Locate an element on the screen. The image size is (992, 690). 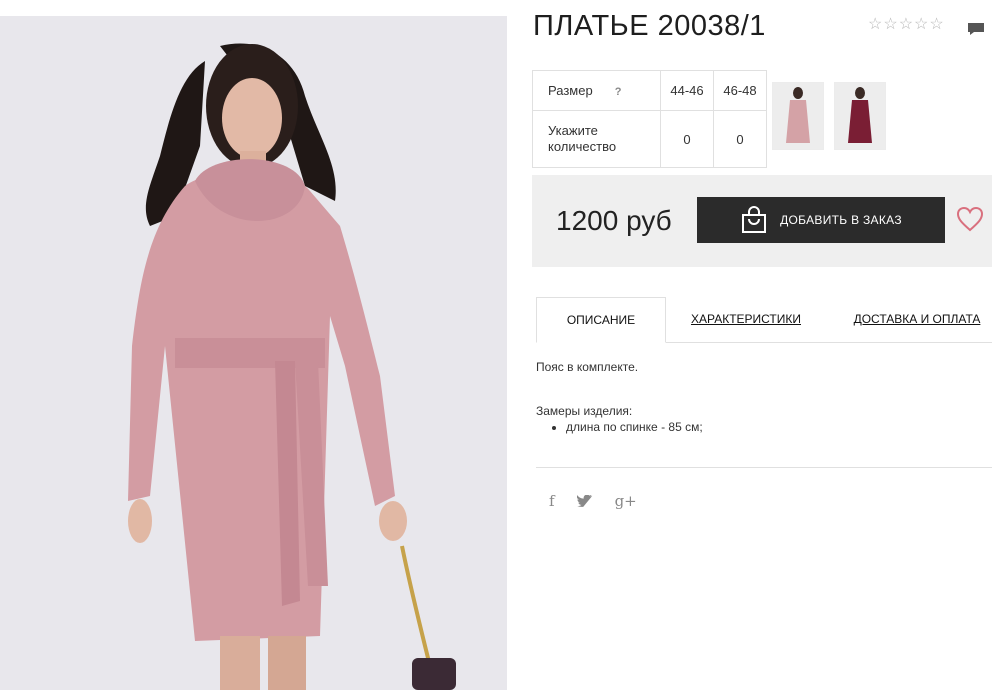
rating-stars: ☆ ☆ ☆ ☆ ☆ is located at coordinates (906, 25).